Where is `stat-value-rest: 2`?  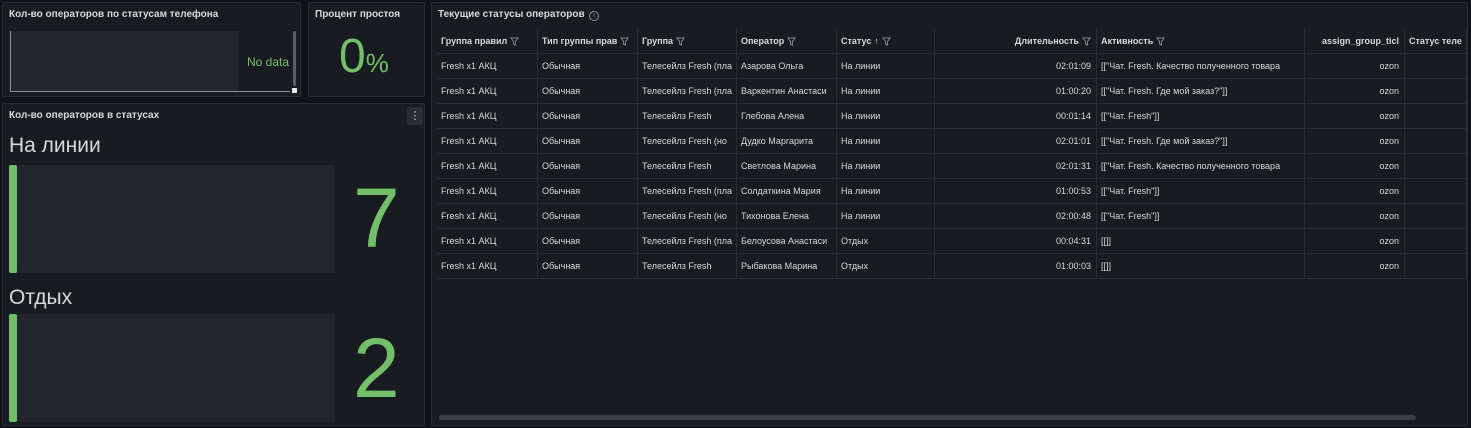
stat-value-rest: 2 is located at coordinates (376, 368).